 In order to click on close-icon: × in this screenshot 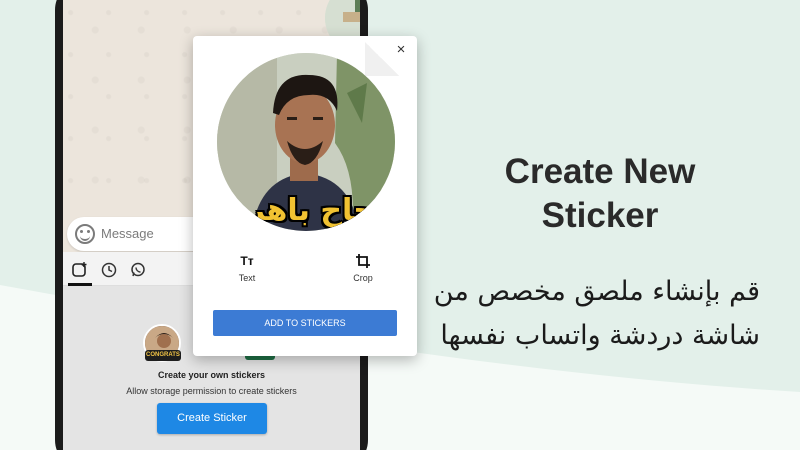, I will do `click(401, 50)`.